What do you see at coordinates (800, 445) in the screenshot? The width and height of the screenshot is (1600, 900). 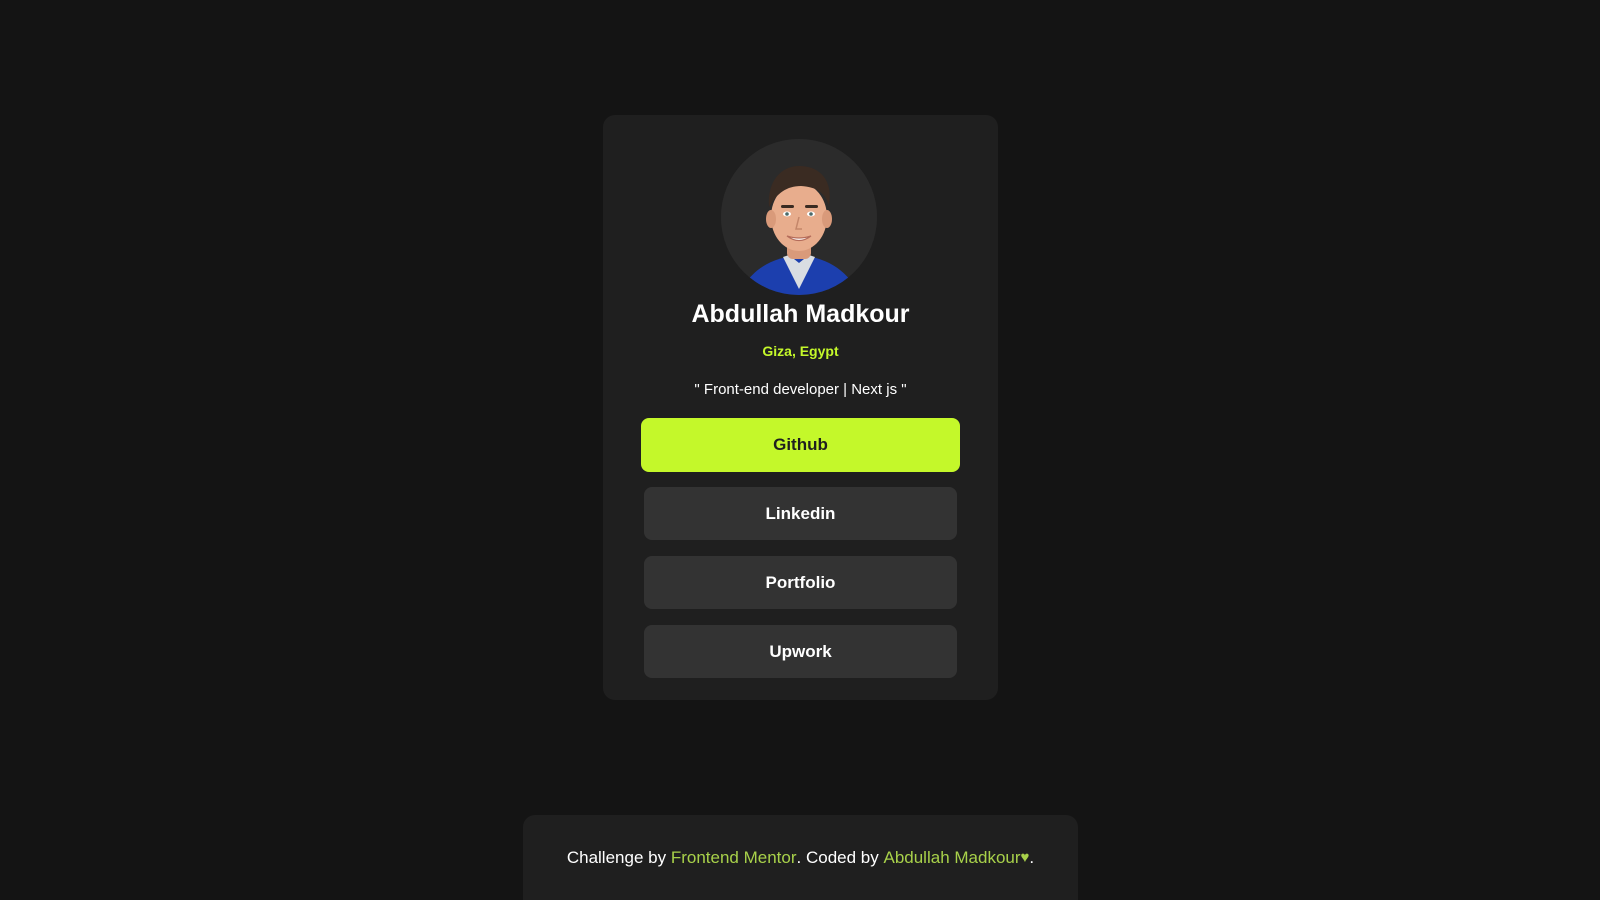 I see `github-button: Github` at bounding box center [800, 445].